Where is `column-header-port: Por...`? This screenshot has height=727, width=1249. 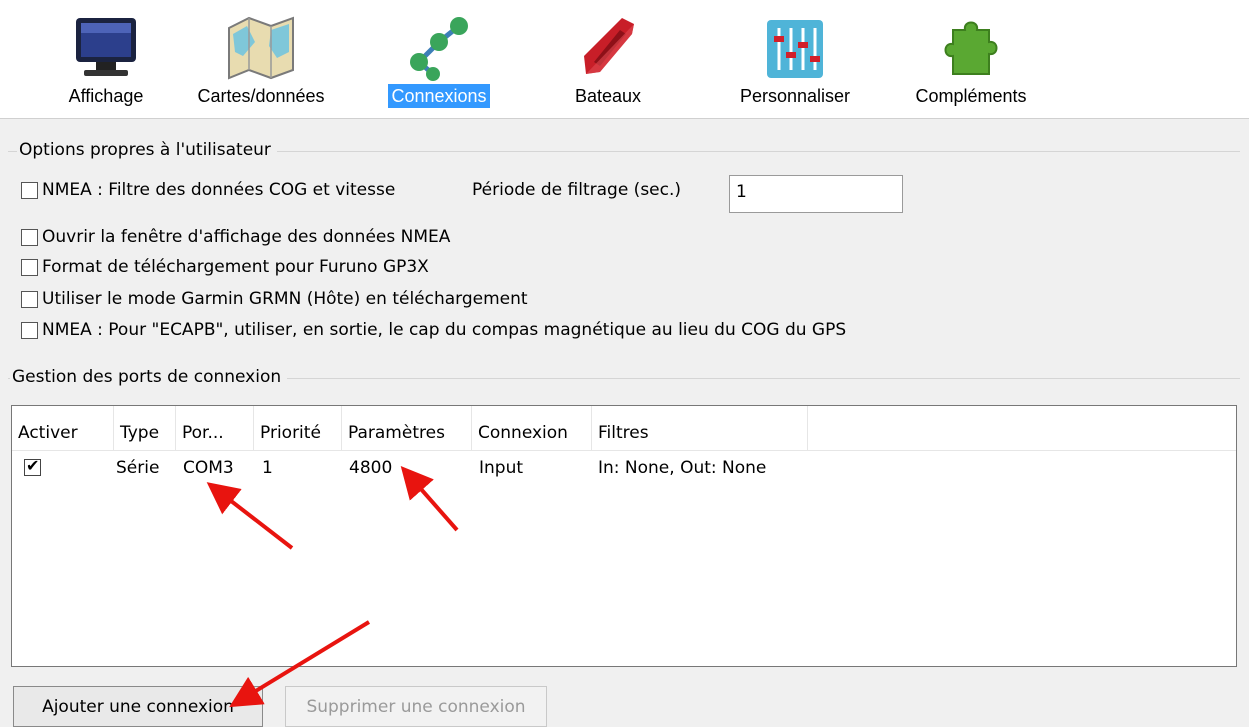 column-header-port: Por... is located at coordinates (215, 428).